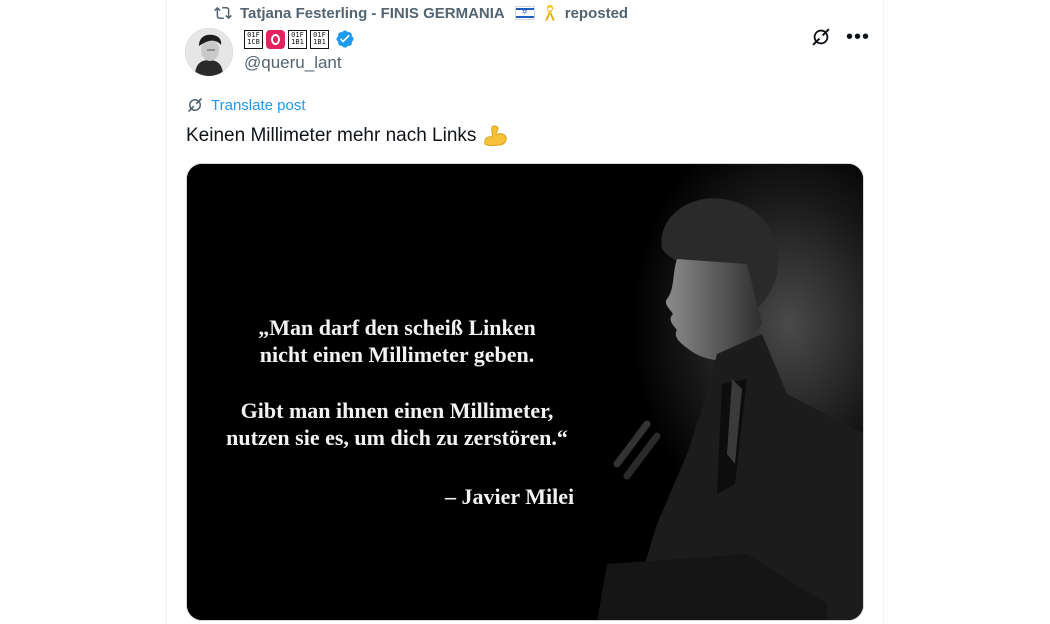 The height and width of the screenshot is (624, 1050). I want to click on translate-icon, so click(195, 105).